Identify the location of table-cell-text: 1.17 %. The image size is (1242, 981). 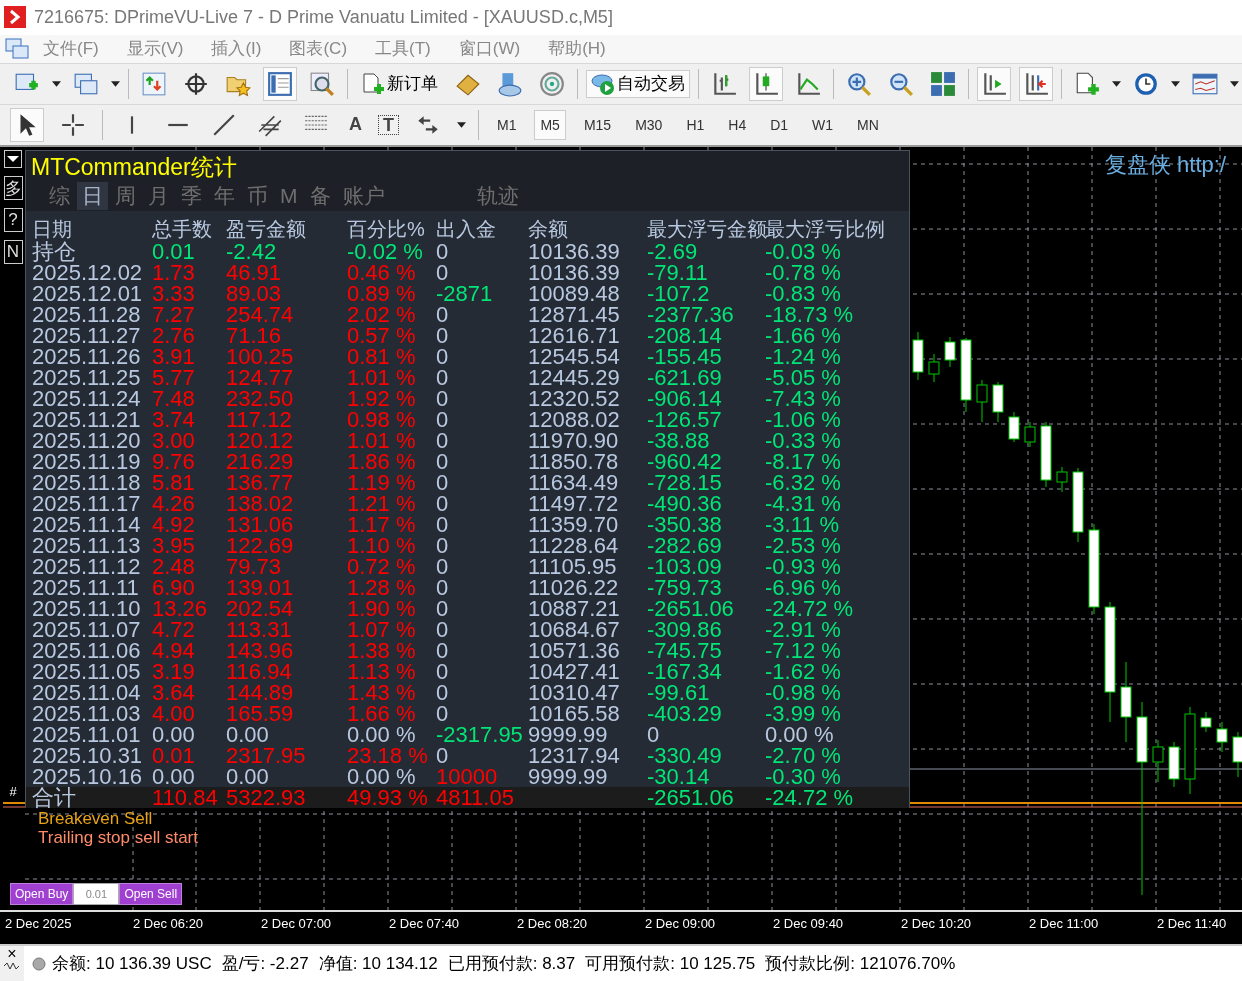
(382, 524).